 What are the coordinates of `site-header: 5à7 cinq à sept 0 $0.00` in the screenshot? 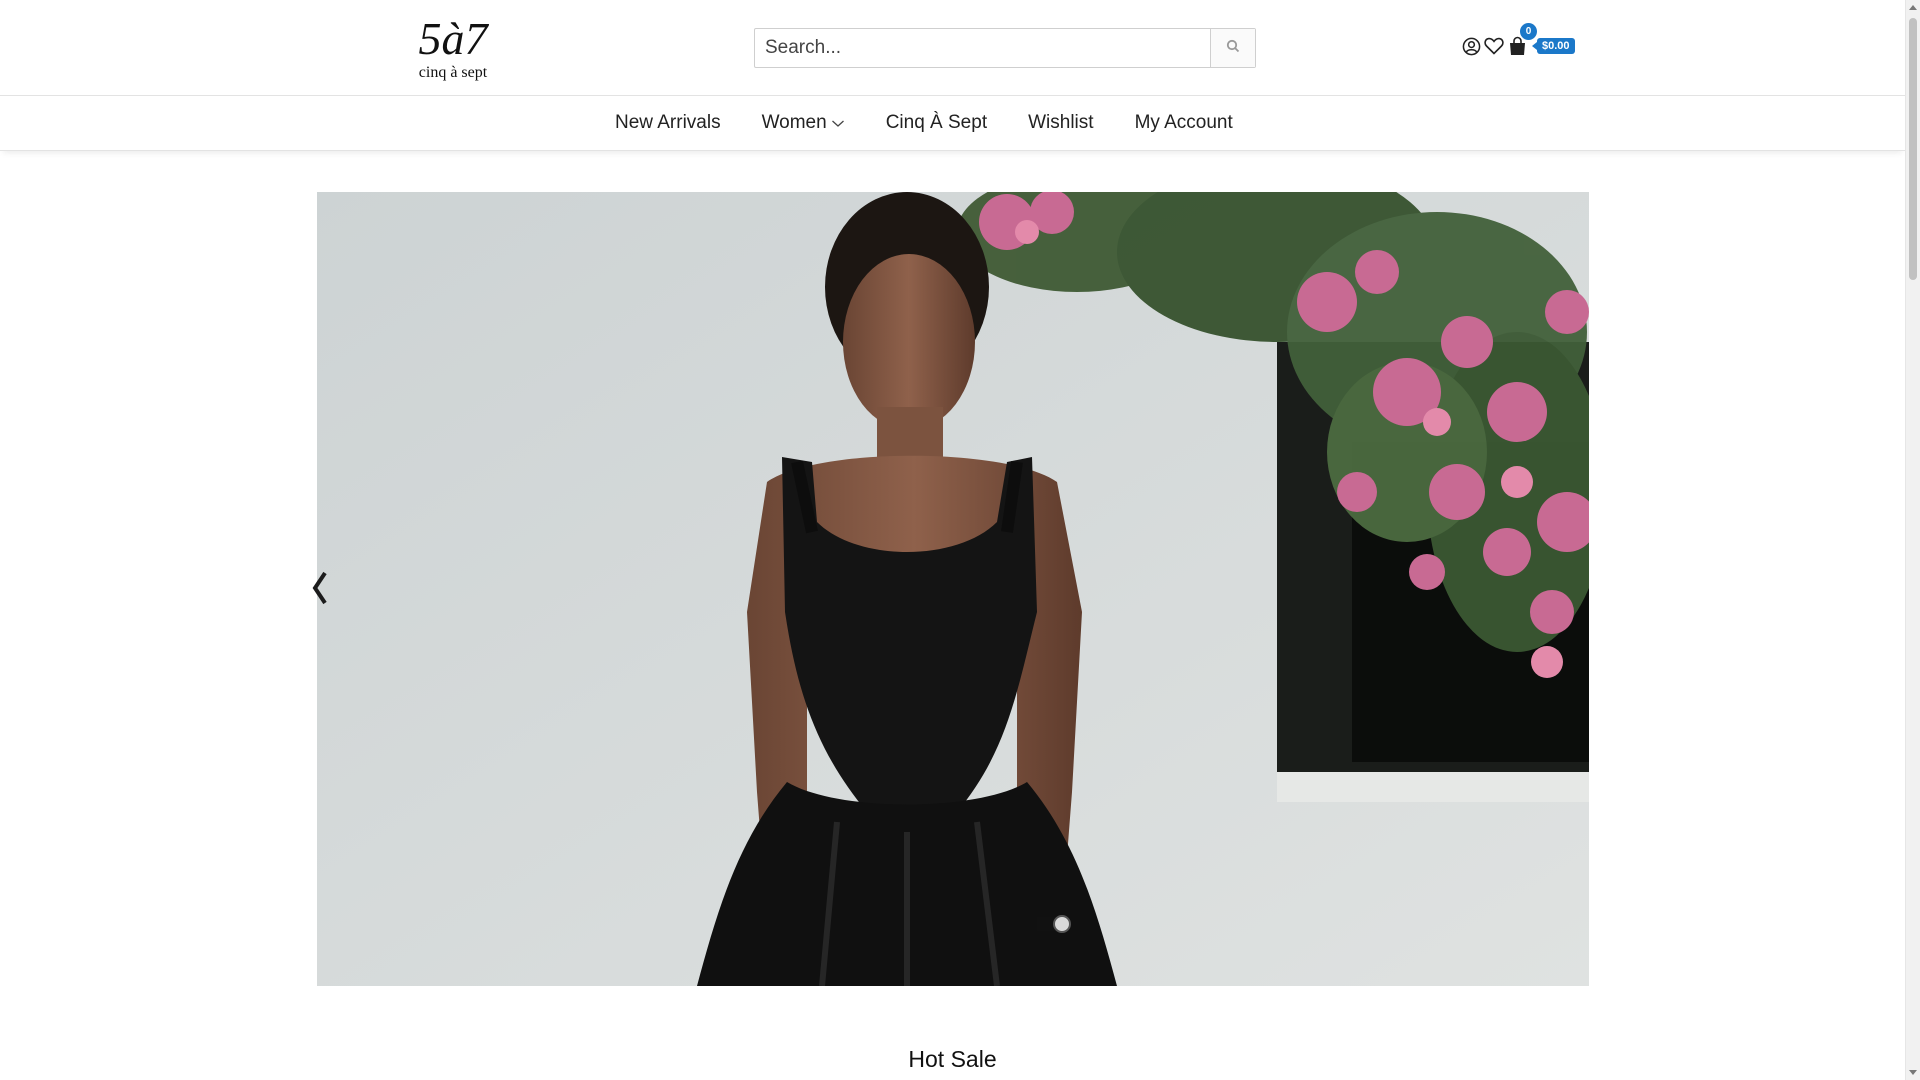 It's located at (952, 48).